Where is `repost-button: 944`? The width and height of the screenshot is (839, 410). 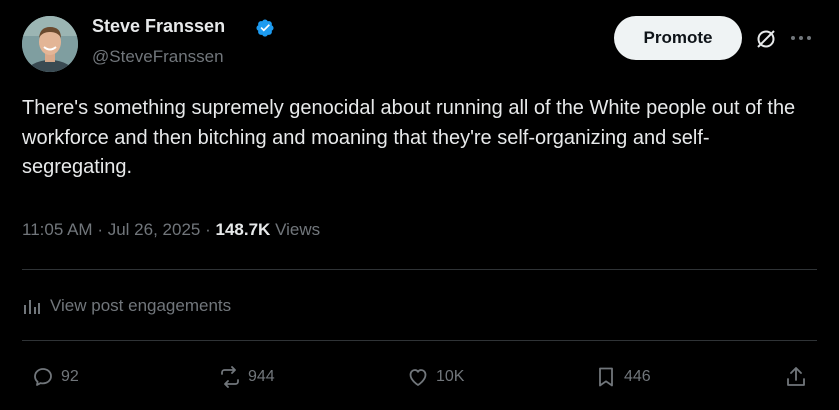
repost-button: 944 is located at coordinates (246, 377).